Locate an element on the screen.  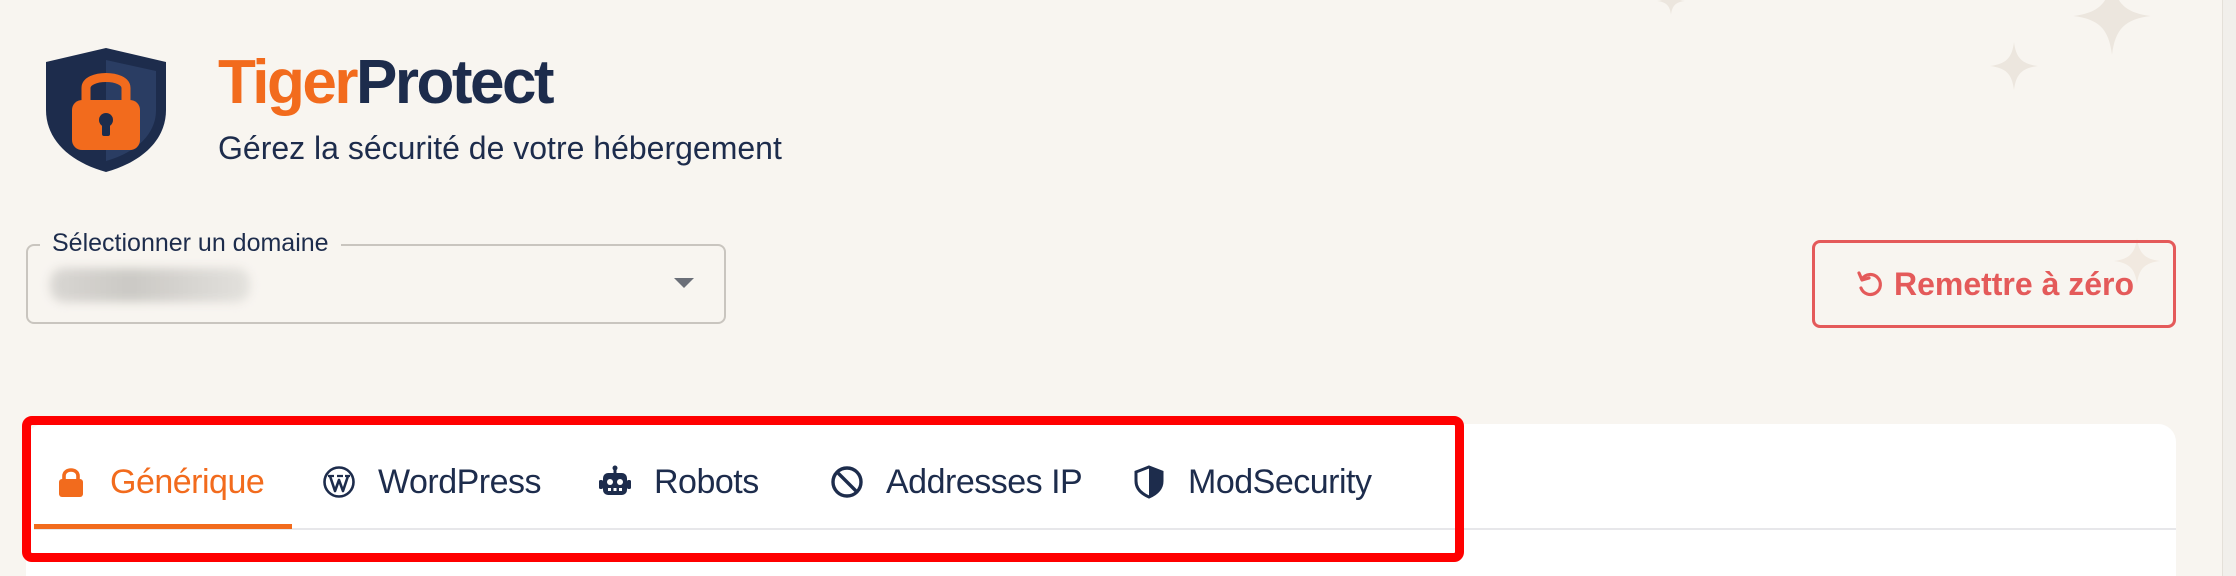
tigerprotect-logo-icon is located at coordinates (106, 110).